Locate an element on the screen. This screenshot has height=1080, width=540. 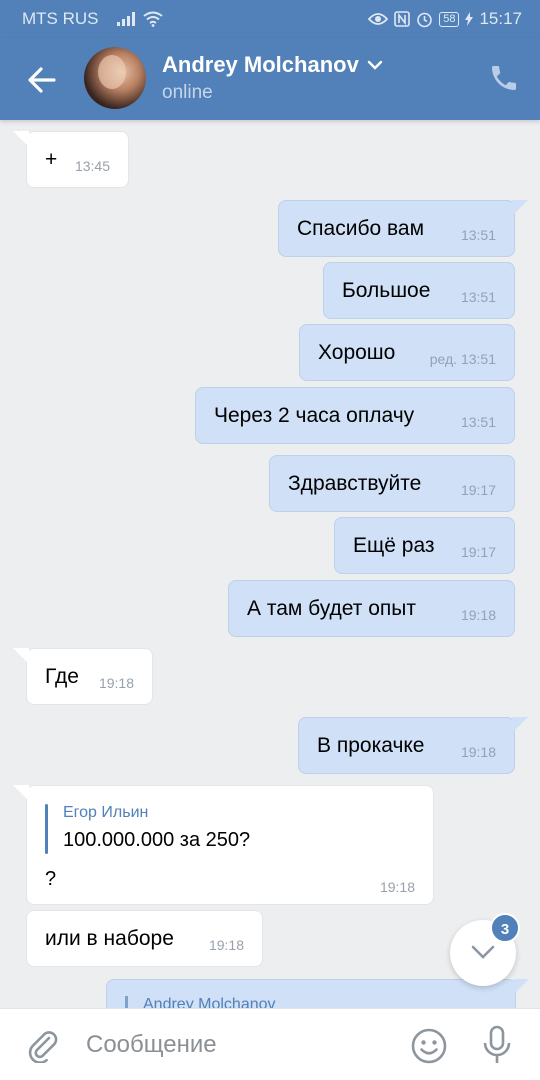
message-bubble: В прокачке 19:18 is located at coordinates (413, 745).